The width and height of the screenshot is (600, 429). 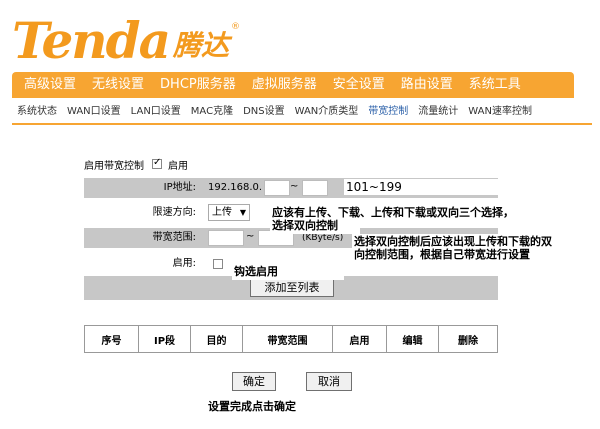 I want to click on nav-virtual-server: 虚拟服务器, so click(x=284, y=85).